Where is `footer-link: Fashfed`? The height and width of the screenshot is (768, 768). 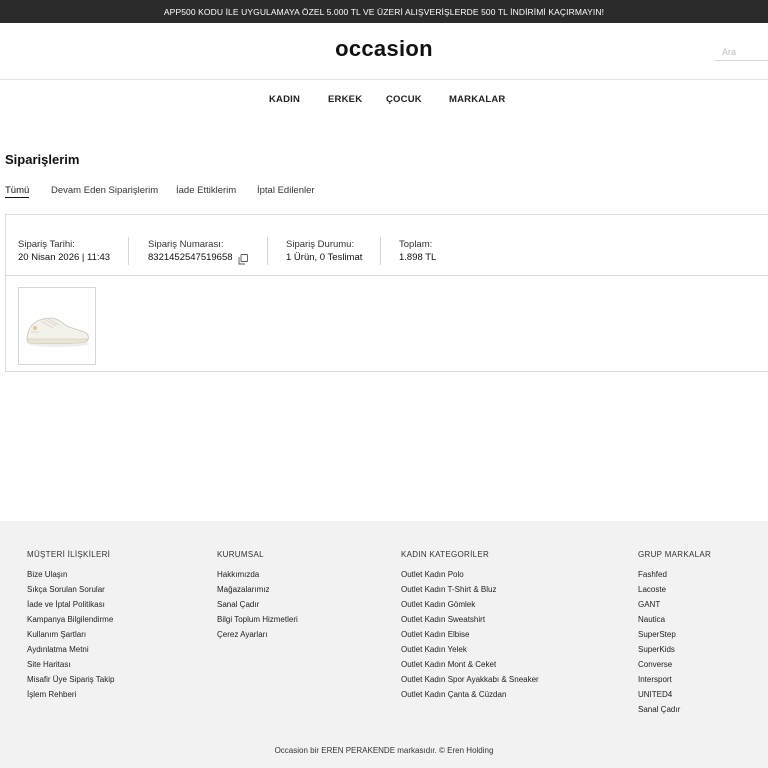 footer-link: Fashfed is located at coordinates (674, 577).